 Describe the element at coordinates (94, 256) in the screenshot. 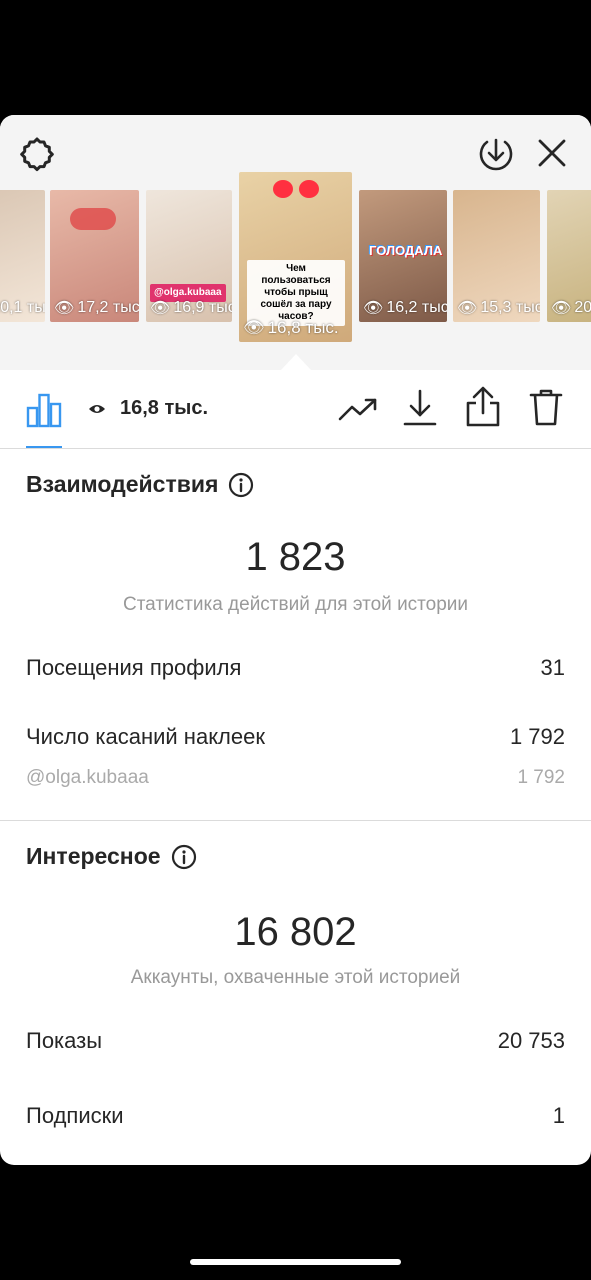

I see `story-thumbnail: 👁 17,2 тыс.` at that location.